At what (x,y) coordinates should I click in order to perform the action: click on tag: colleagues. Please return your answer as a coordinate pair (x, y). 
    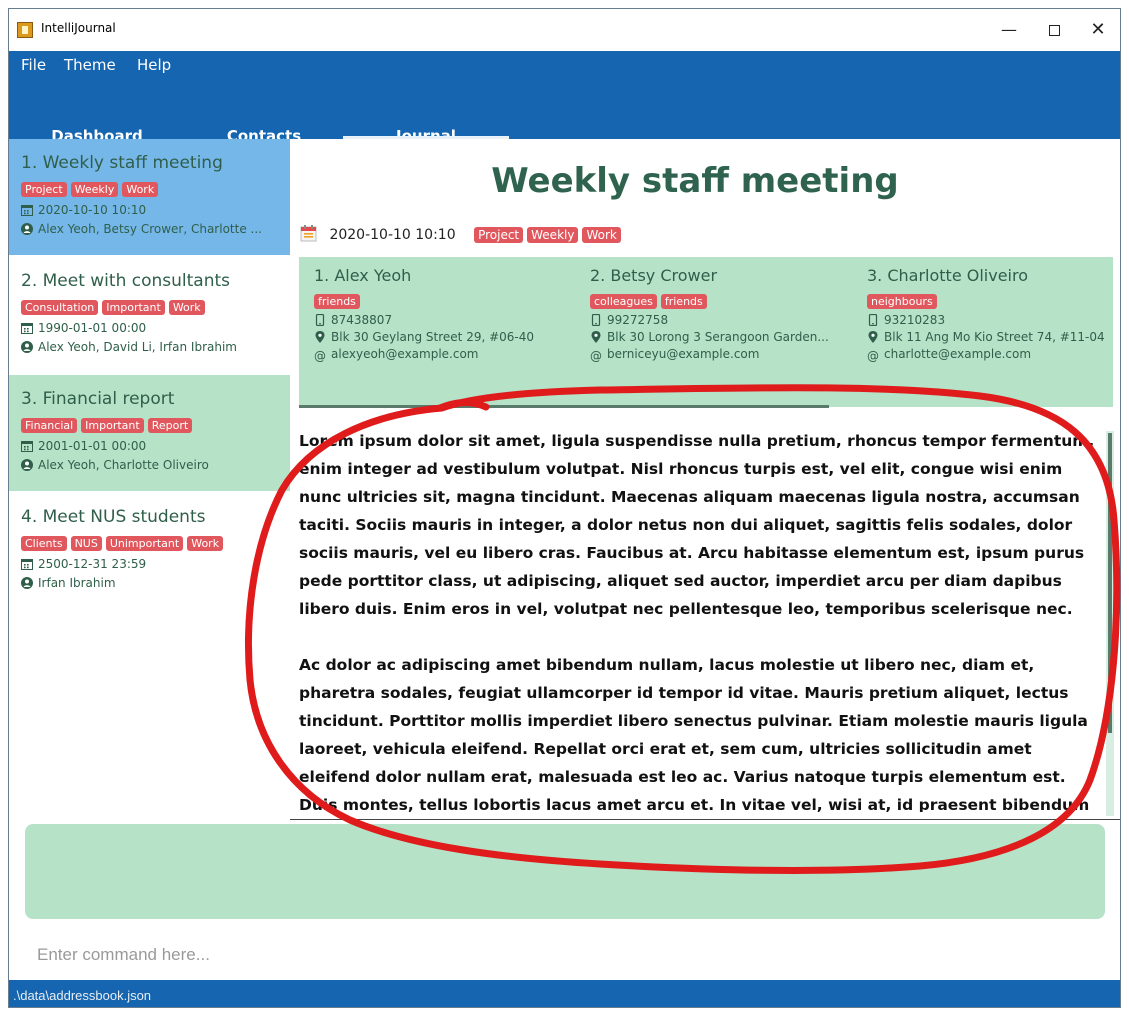
    Looking at the image, I should click on (623, 301).